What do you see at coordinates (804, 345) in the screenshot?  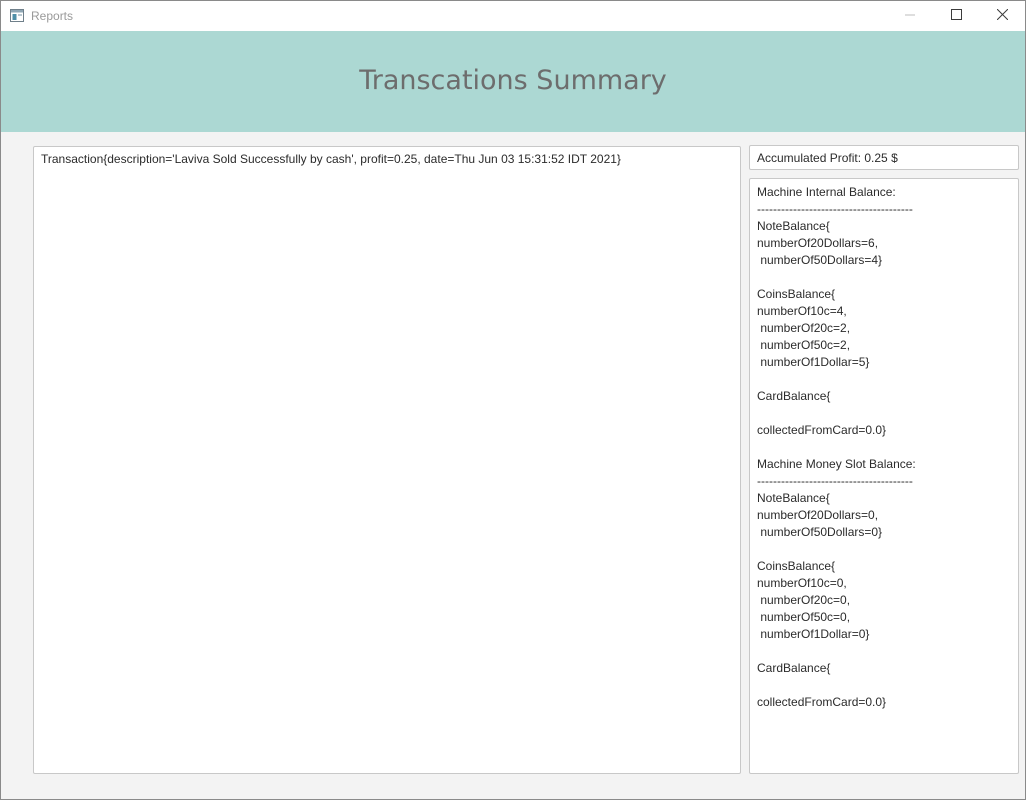 I see `balance-line: numberOf50c=2,` at bounding box center [804, 345].